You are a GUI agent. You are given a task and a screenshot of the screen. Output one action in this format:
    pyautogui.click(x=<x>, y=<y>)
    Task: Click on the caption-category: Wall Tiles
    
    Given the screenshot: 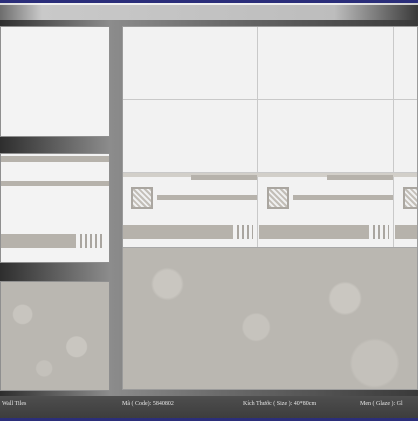 What is the action you would take?
    pyautogui.click(x=14, y=404)
    